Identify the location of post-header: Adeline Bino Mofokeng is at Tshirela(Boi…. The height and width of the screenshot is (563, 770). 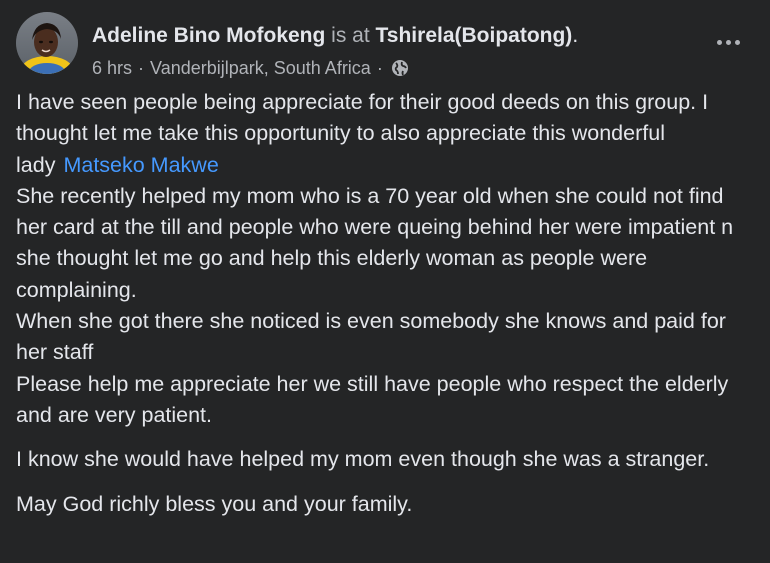
(385, 45).